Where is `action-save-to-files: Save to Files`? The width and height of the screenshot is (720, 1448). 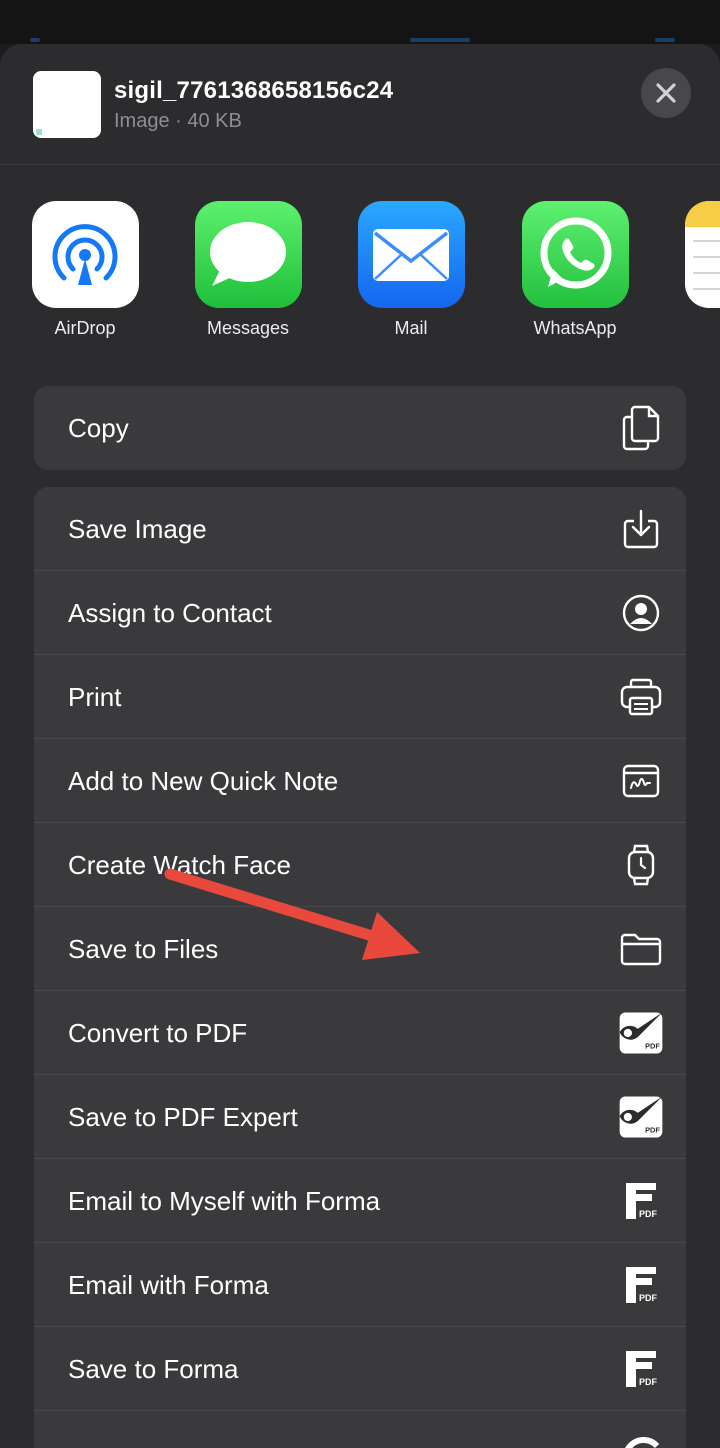
action-save-to-files: Save to Files is located at coordinates (360, 949).